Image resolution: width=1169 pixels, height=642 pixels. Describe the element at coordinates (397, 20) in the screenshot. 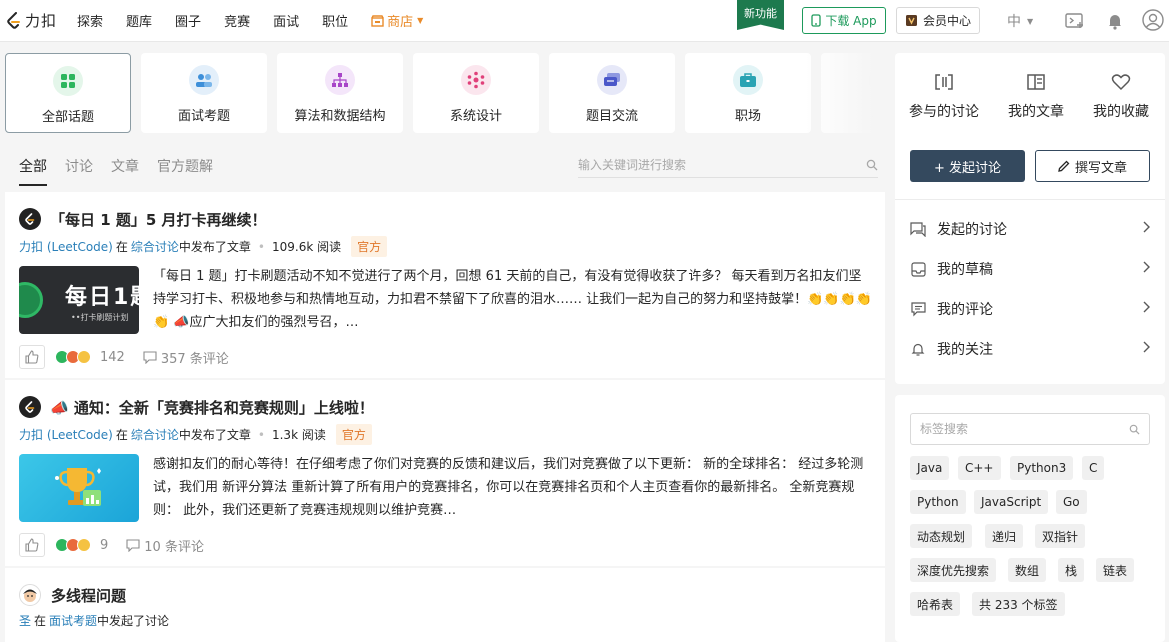

I see `nav-item-shop: 商店 ▼` at that location.